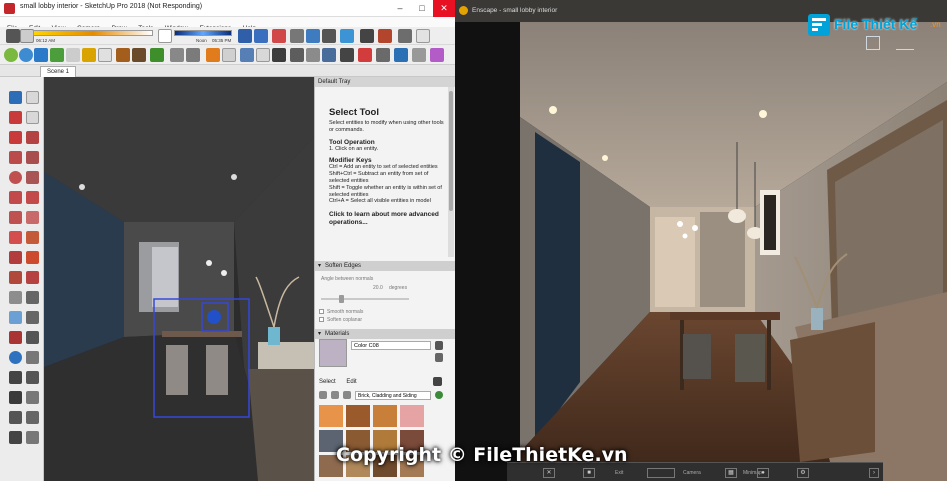 The height and width of the screenshot is (481, 947). I want to click on walk-tool-icon, so click(15, 437).